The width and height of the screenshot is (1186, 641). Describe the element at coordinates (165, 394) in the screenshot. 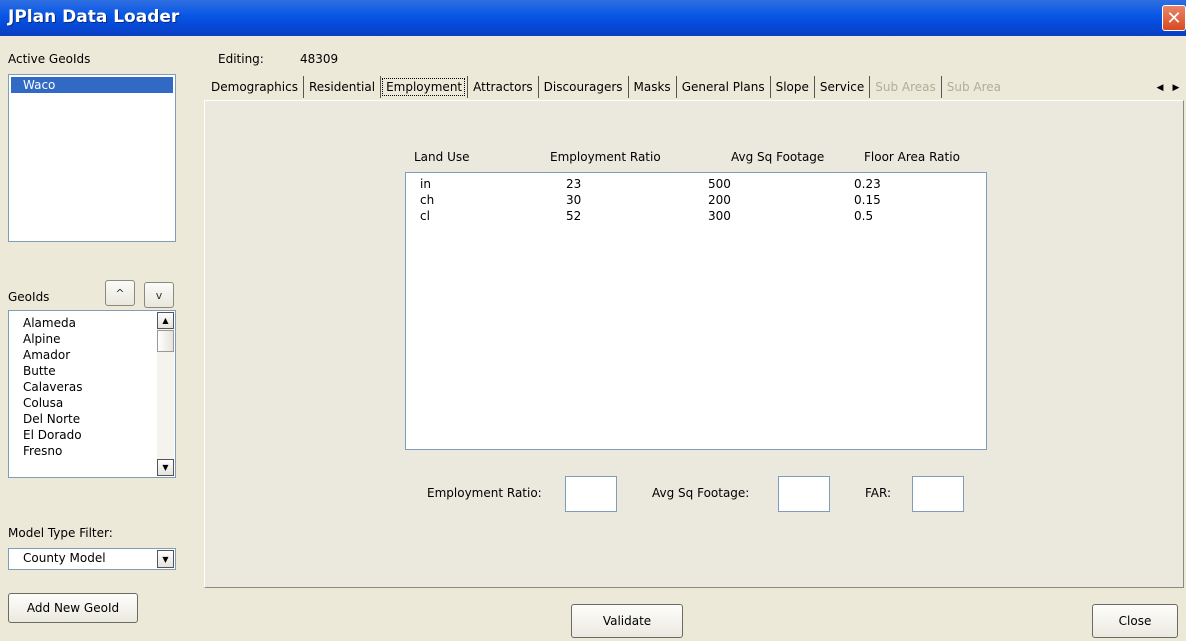

I see `geoids-scrollbar: ▲ ▼` at that location.